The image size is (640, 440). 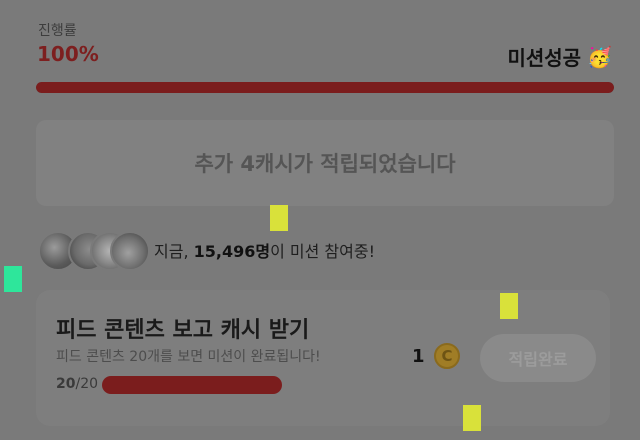 What do you see at coordinates (57, 31) in the screenshot?
I see `progress-label: 진행률` at bounding box center [57, 31].